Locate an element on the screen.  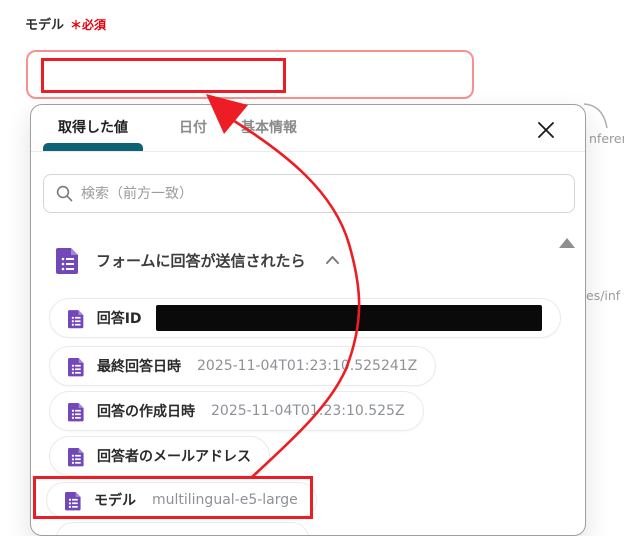
background-clipped-text: es/inf is located at coordinates (603, 295).